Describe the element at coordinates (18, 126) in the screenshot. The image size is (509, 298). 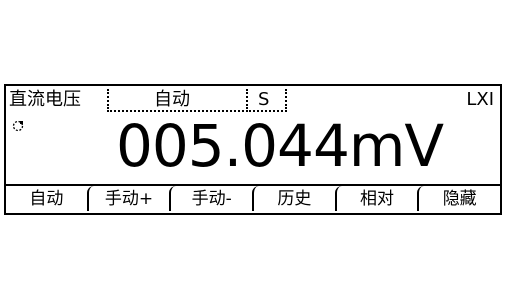
I see `trigger-status-icon` at that location.